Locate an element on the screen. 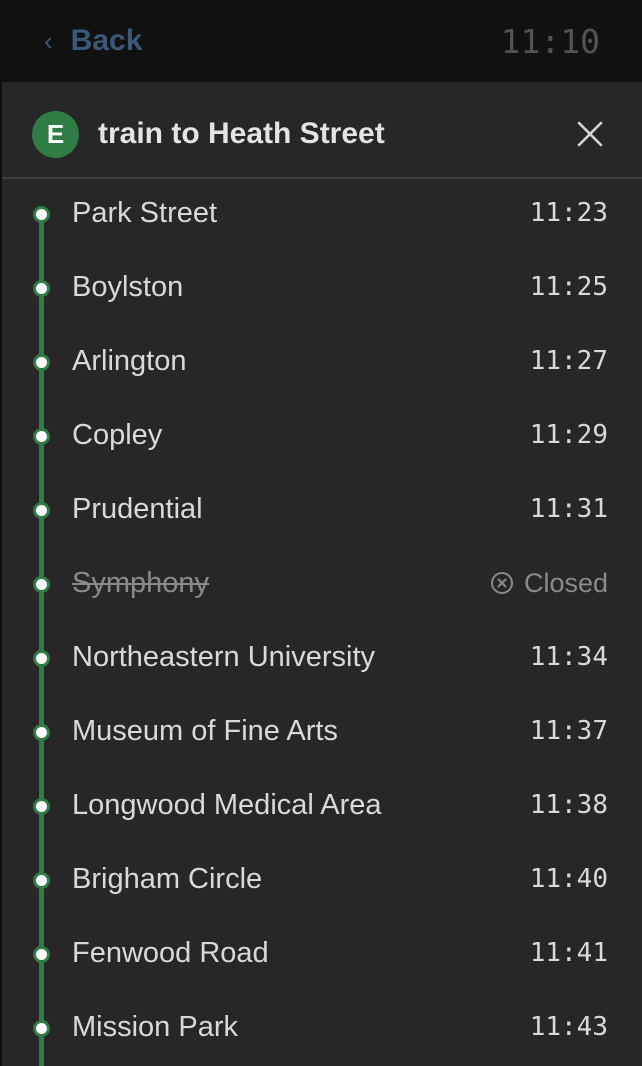 Image resolution: width=642 pixels, height=1066 pixels. stop-time: 11:23 is located at coordinates (568, 213).